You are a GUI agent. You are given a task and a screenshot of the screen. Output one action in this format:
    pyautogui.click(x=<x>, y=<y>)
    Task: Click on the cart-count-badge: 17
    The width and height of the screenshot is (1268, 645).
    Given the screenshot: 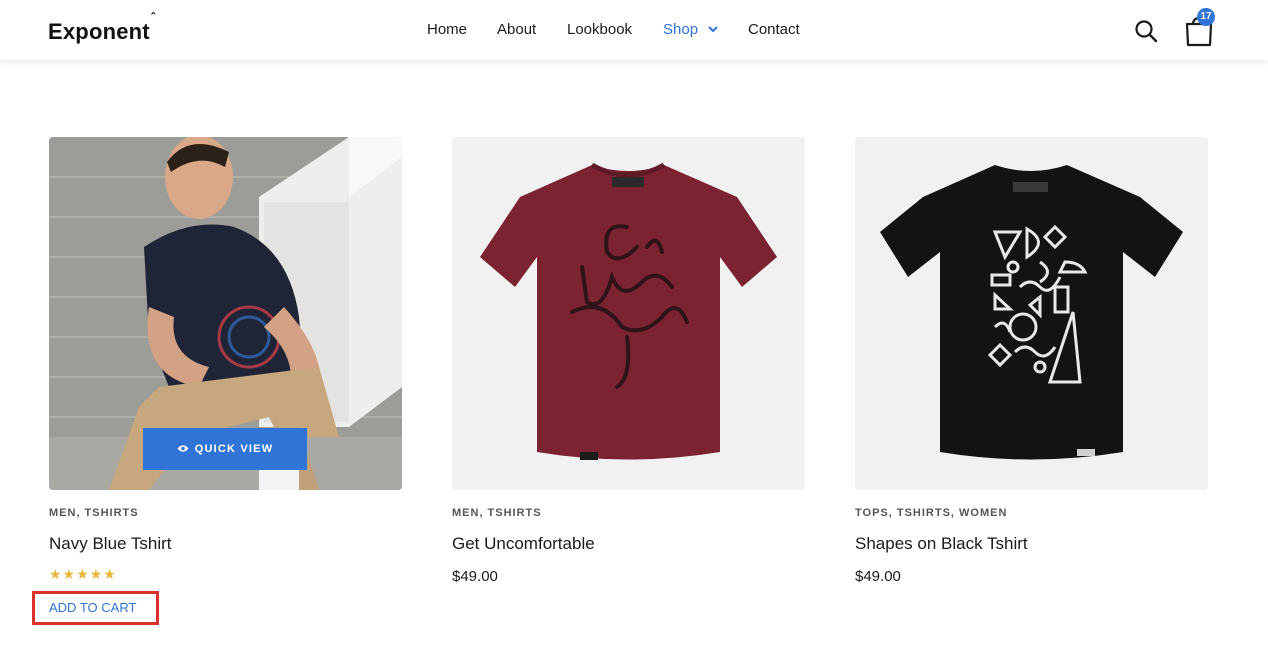 What is the action you would take?
    pyautogui.click(x=1206, y=17)
    